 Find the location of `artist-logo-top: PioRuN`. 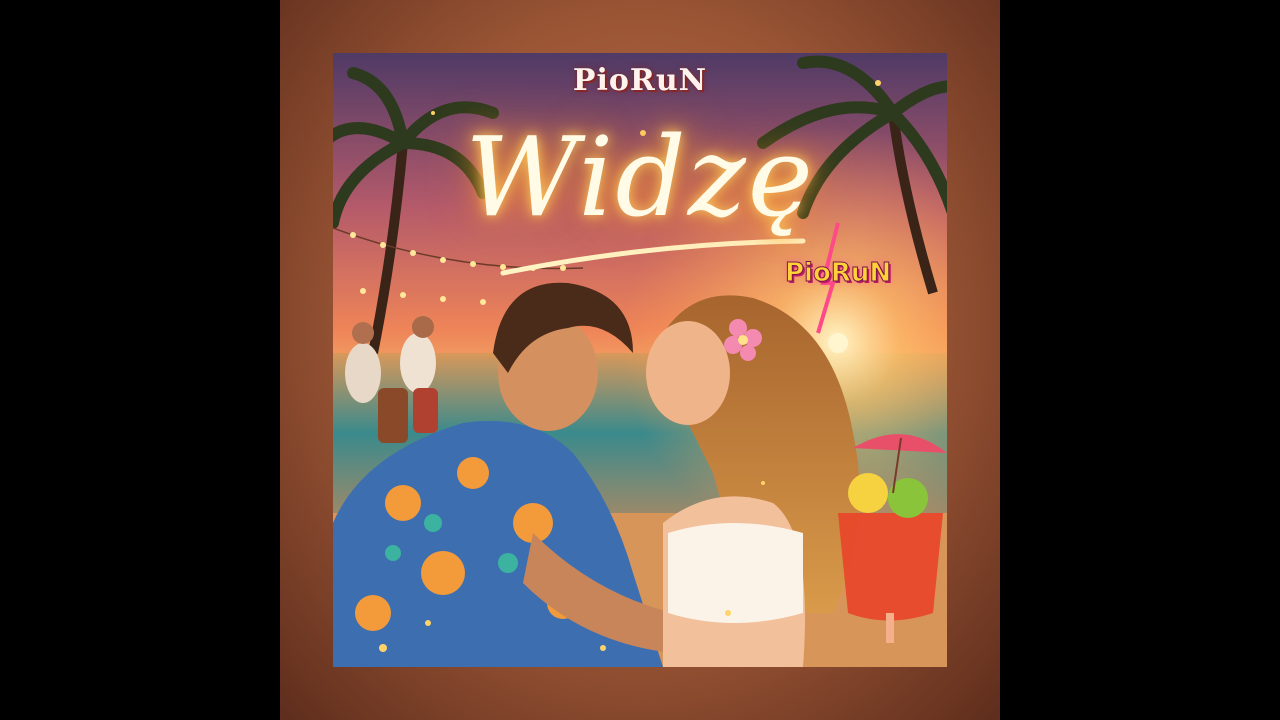

artist-logo-top: PioRuN is located at coordinates (640, 80).